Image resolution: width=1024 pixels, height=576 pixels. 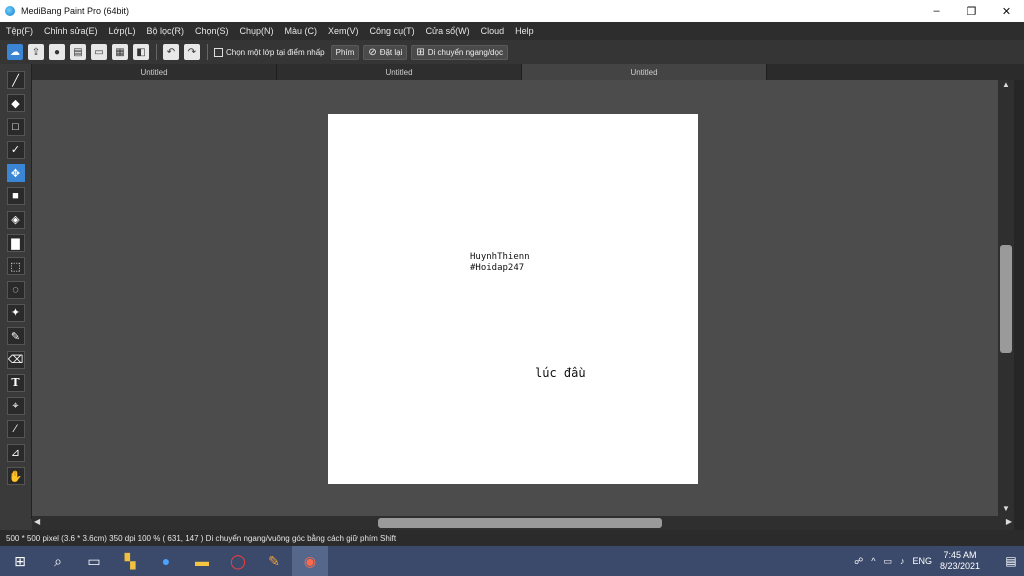 I want to click on vertical-scrollbar: ▲ ▼, so click(x=1006, y=298).